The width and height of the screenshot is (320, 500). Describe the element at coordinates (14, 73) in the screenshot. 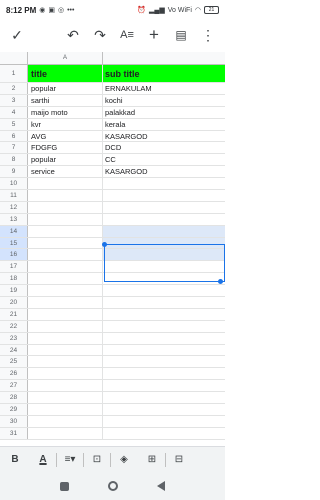

I see `row-number: 1` at that location.